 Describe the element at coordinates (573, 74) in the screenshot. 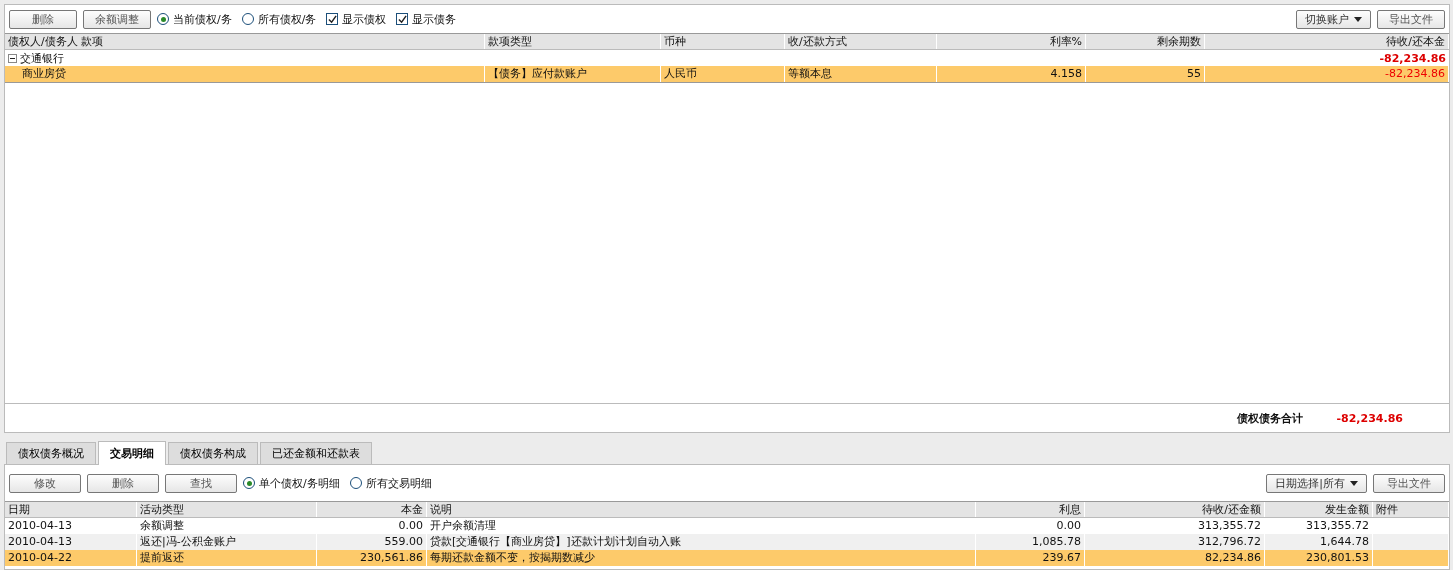

I see `table-cell: 【债务】应付款账户` at that location.